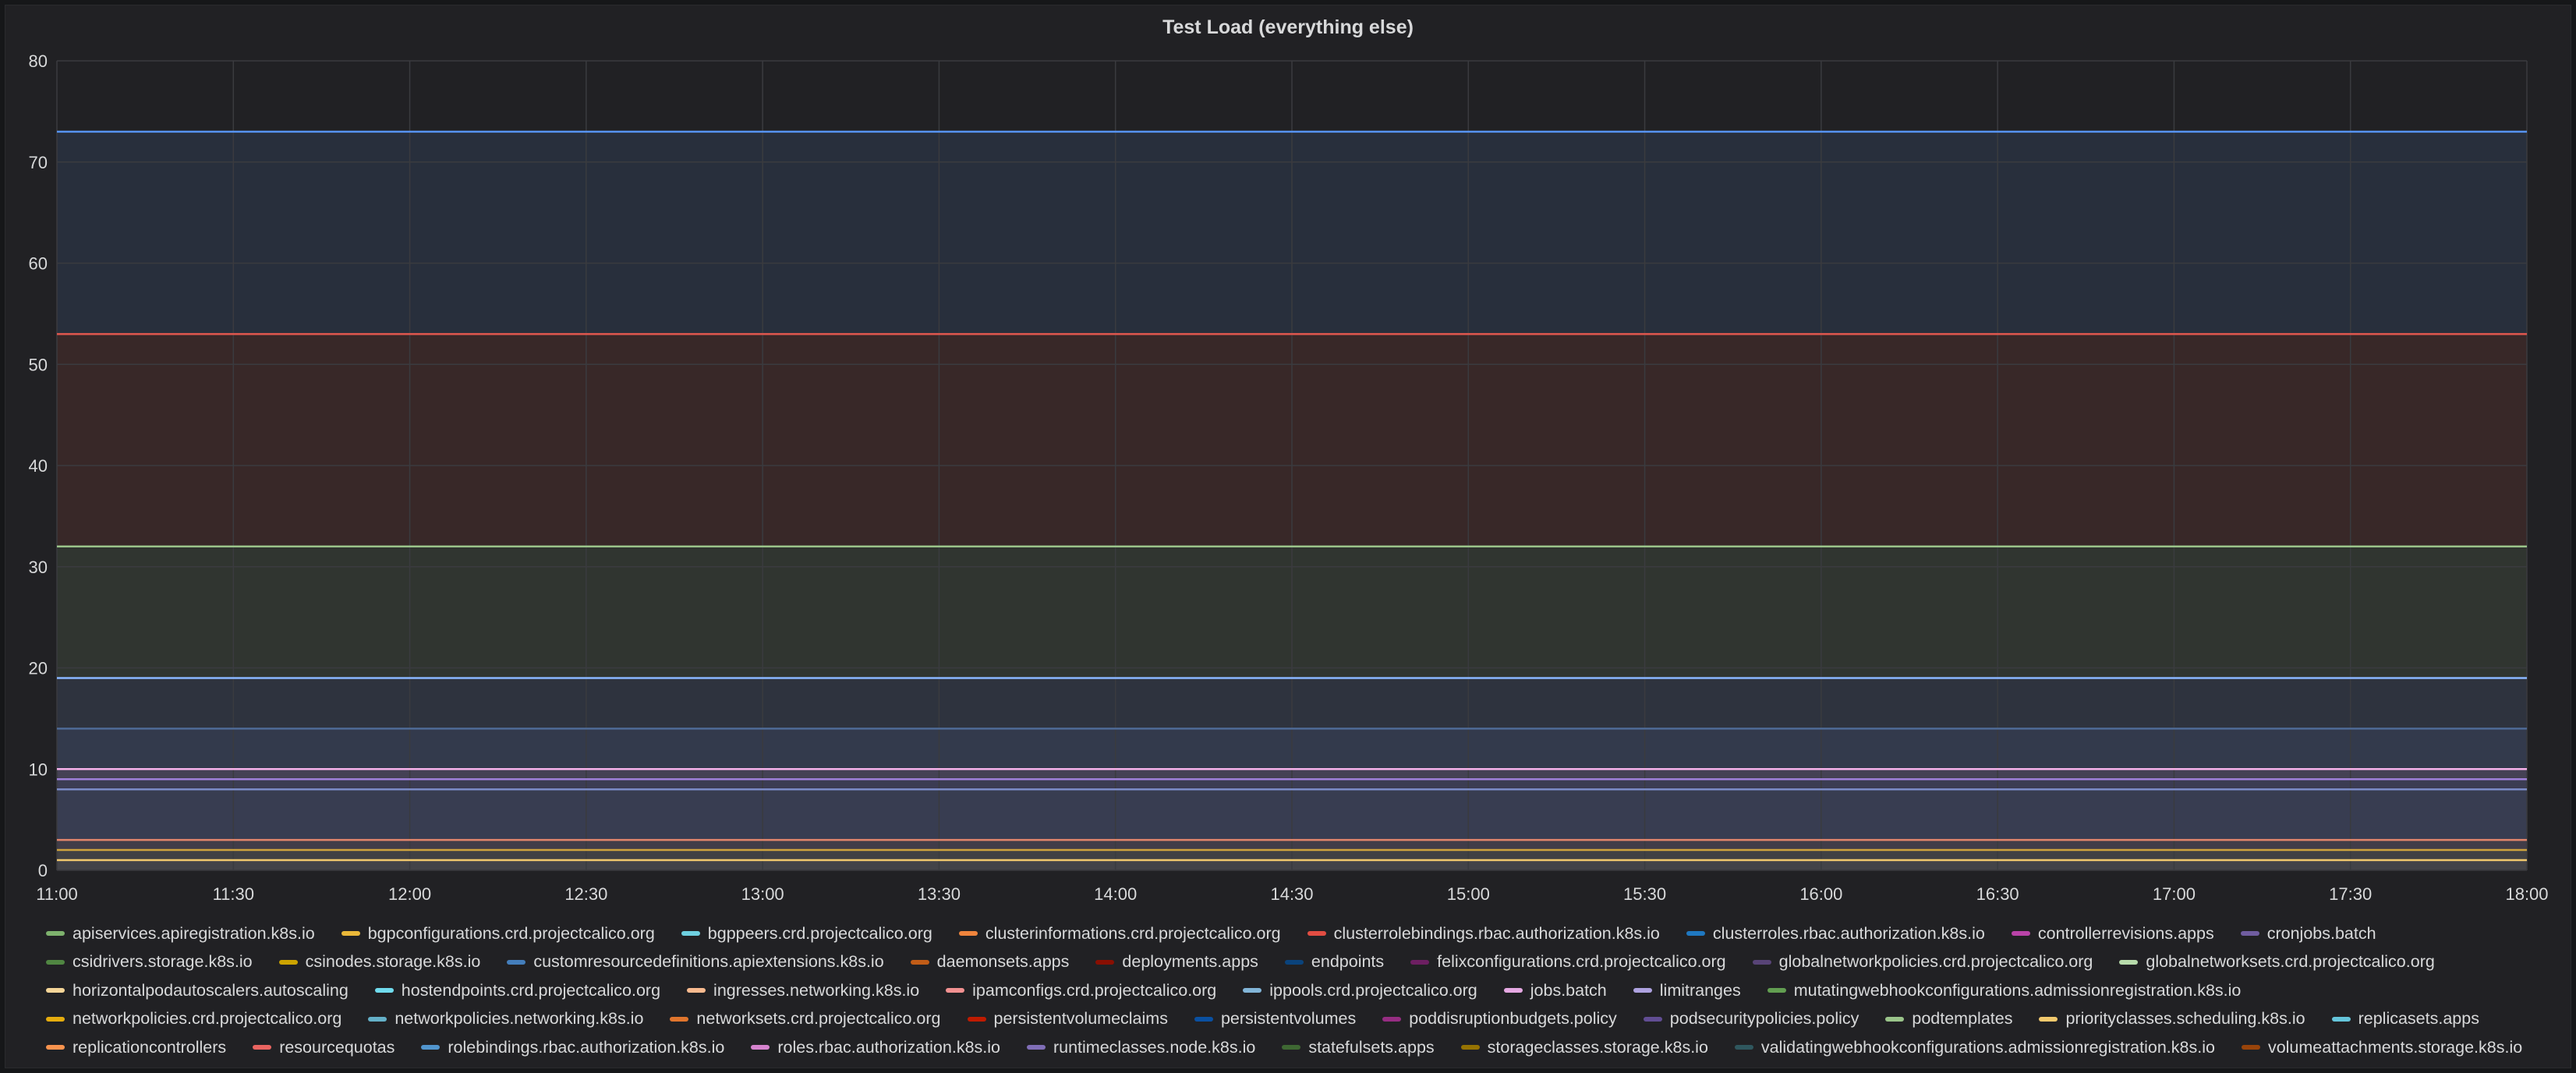 Image resolution: width=2576 pixels, height=1073 pixels. What do you see at coordinates (2308, 934) in the screenshot?
I see `legend-item: cronjobs.batch` at bounding box center [2308, 934].